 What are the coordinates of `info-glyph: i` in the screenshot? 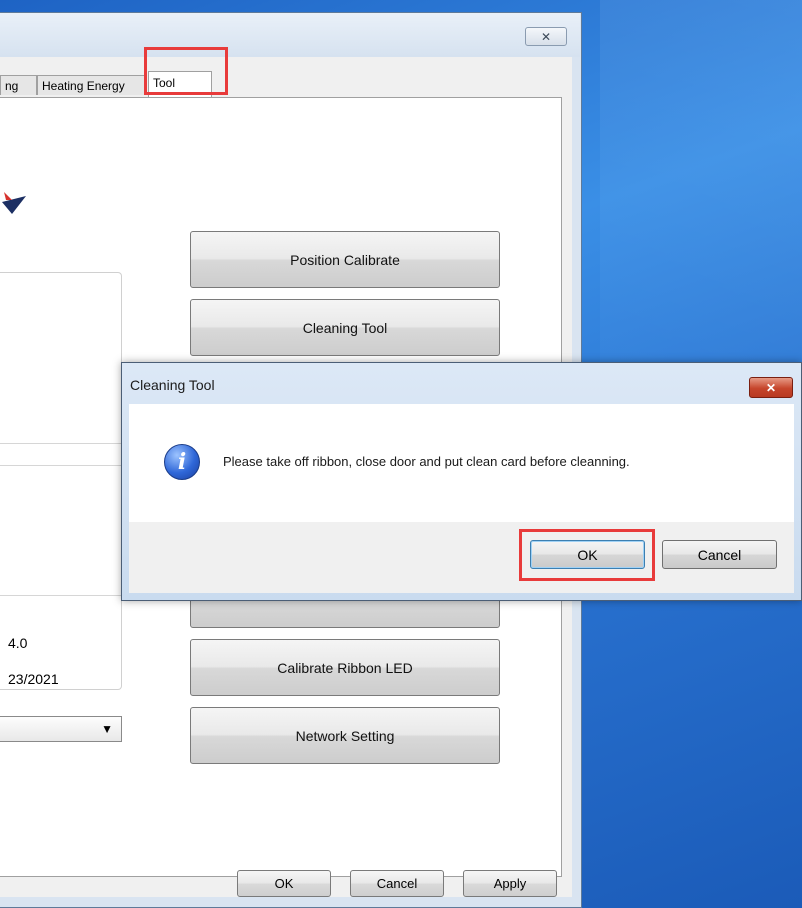 It's located at (182, 462).